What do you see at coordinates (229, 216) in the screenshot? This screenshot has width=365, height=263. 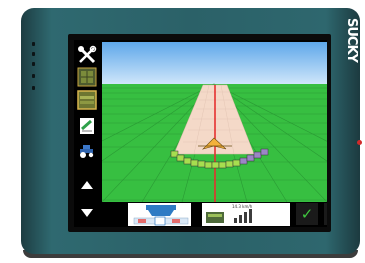 I see `signal-indicator` at bounding box center [229, 216].